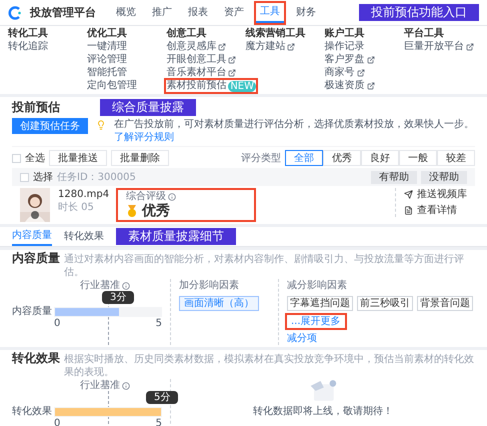  What do you see at coordinates (156, 211) in the screenshot?
I see `rating-value: 优秀` at bounding box center [156, 211].